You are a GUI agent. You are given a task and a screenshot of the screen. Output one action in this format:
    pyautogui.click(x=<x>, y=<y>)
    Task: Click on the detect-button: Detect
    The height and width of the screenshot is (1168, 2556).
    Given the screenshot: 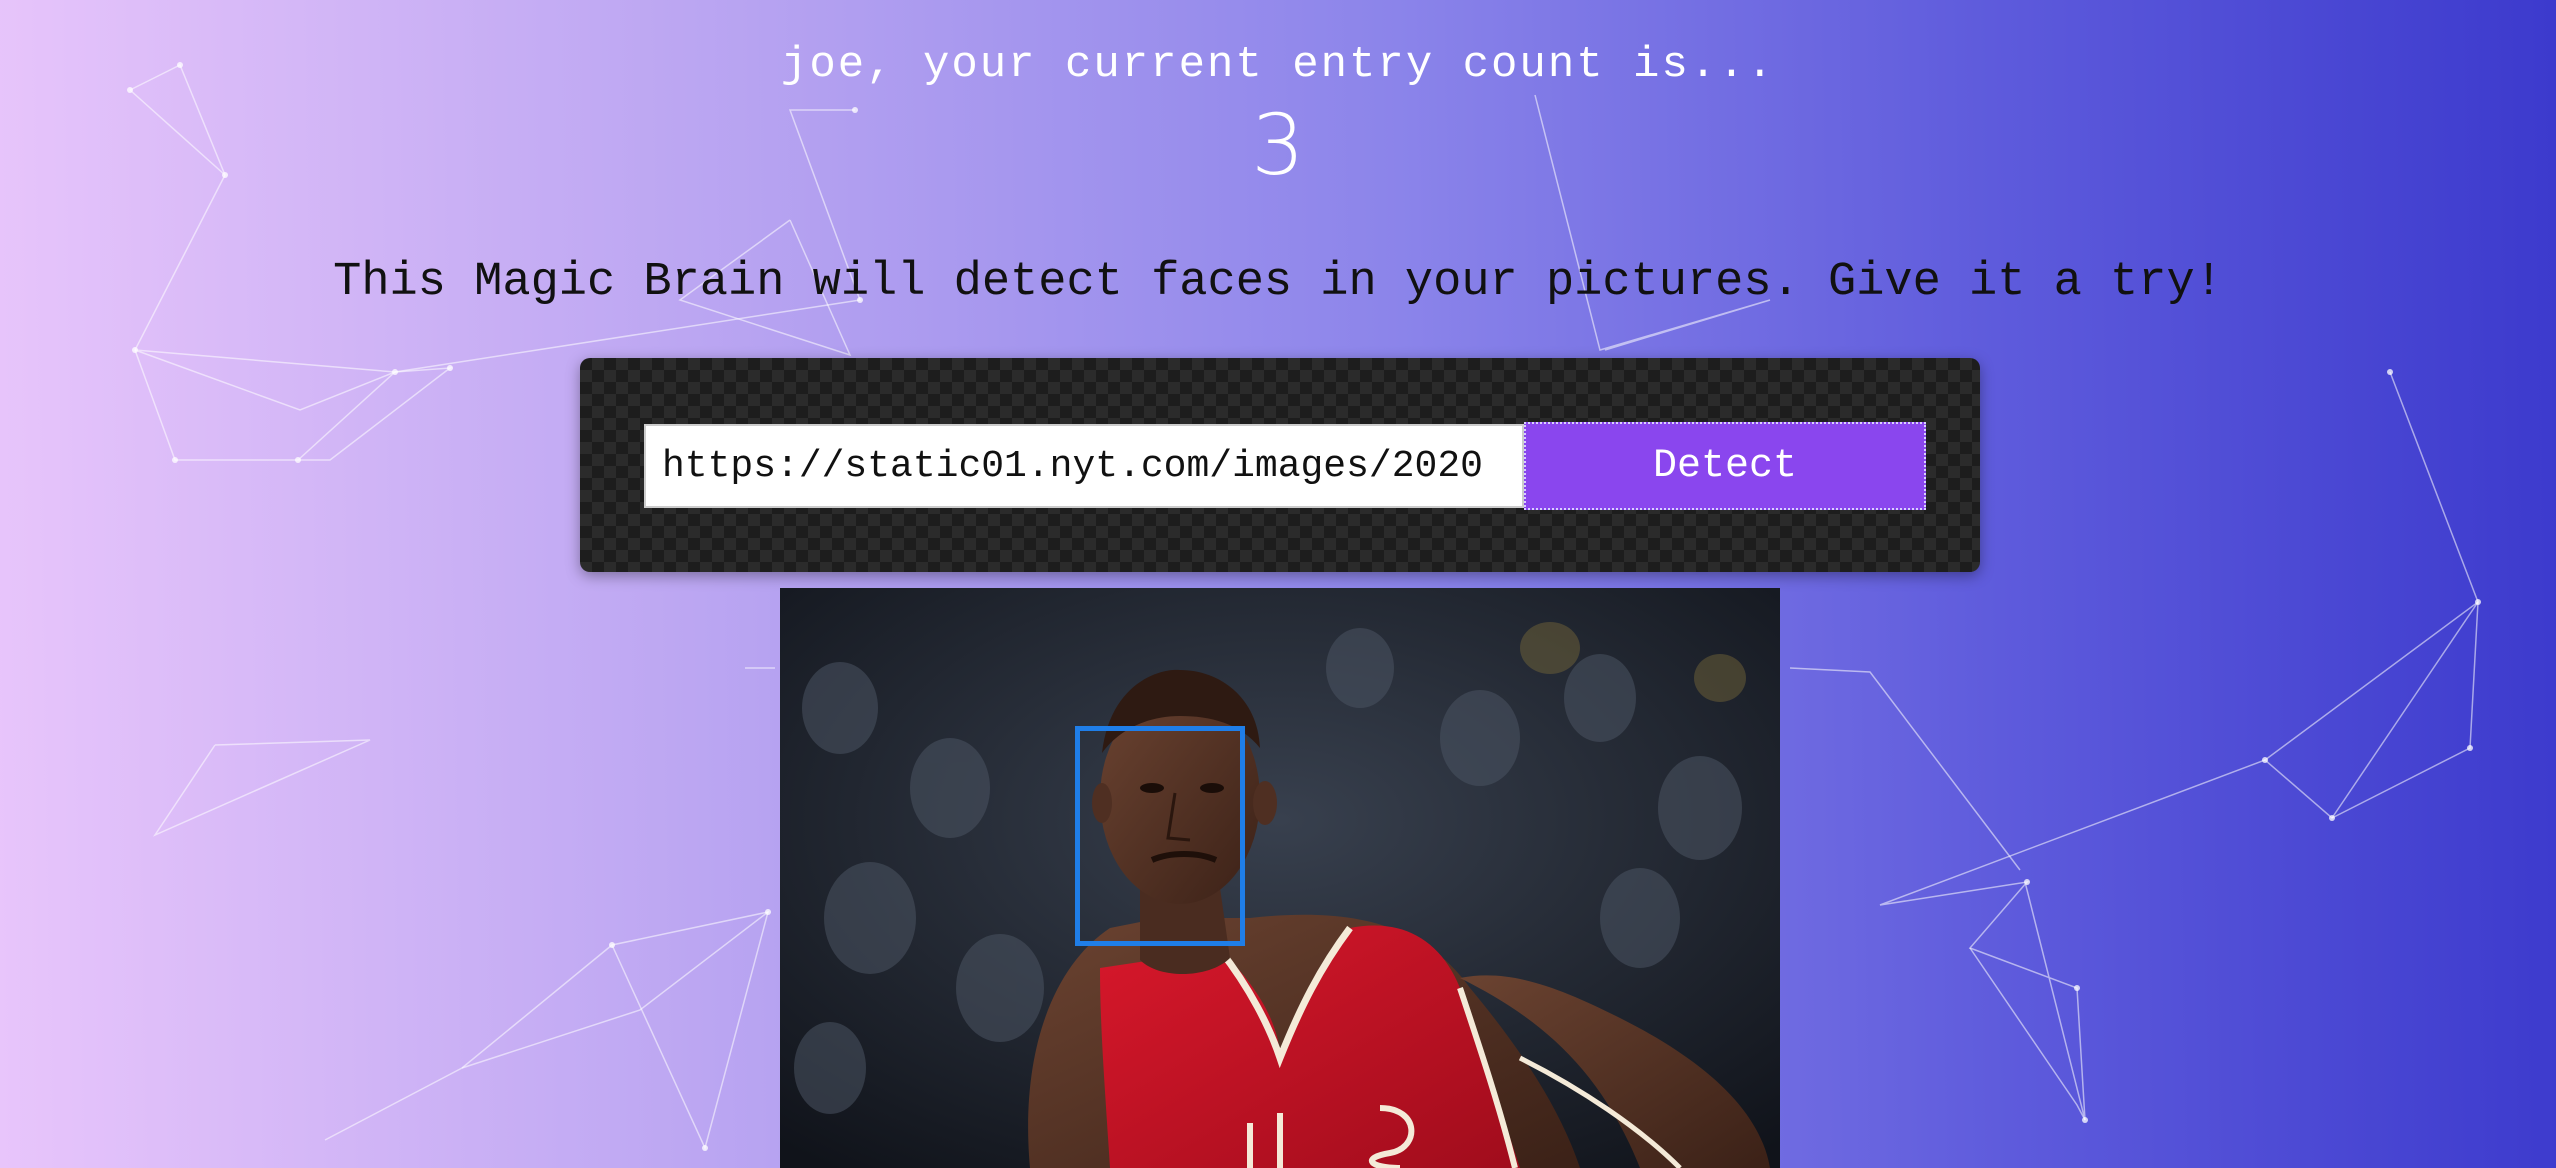 What is the action you would take?
    pyautogui.click(x=1725, y=466)
    